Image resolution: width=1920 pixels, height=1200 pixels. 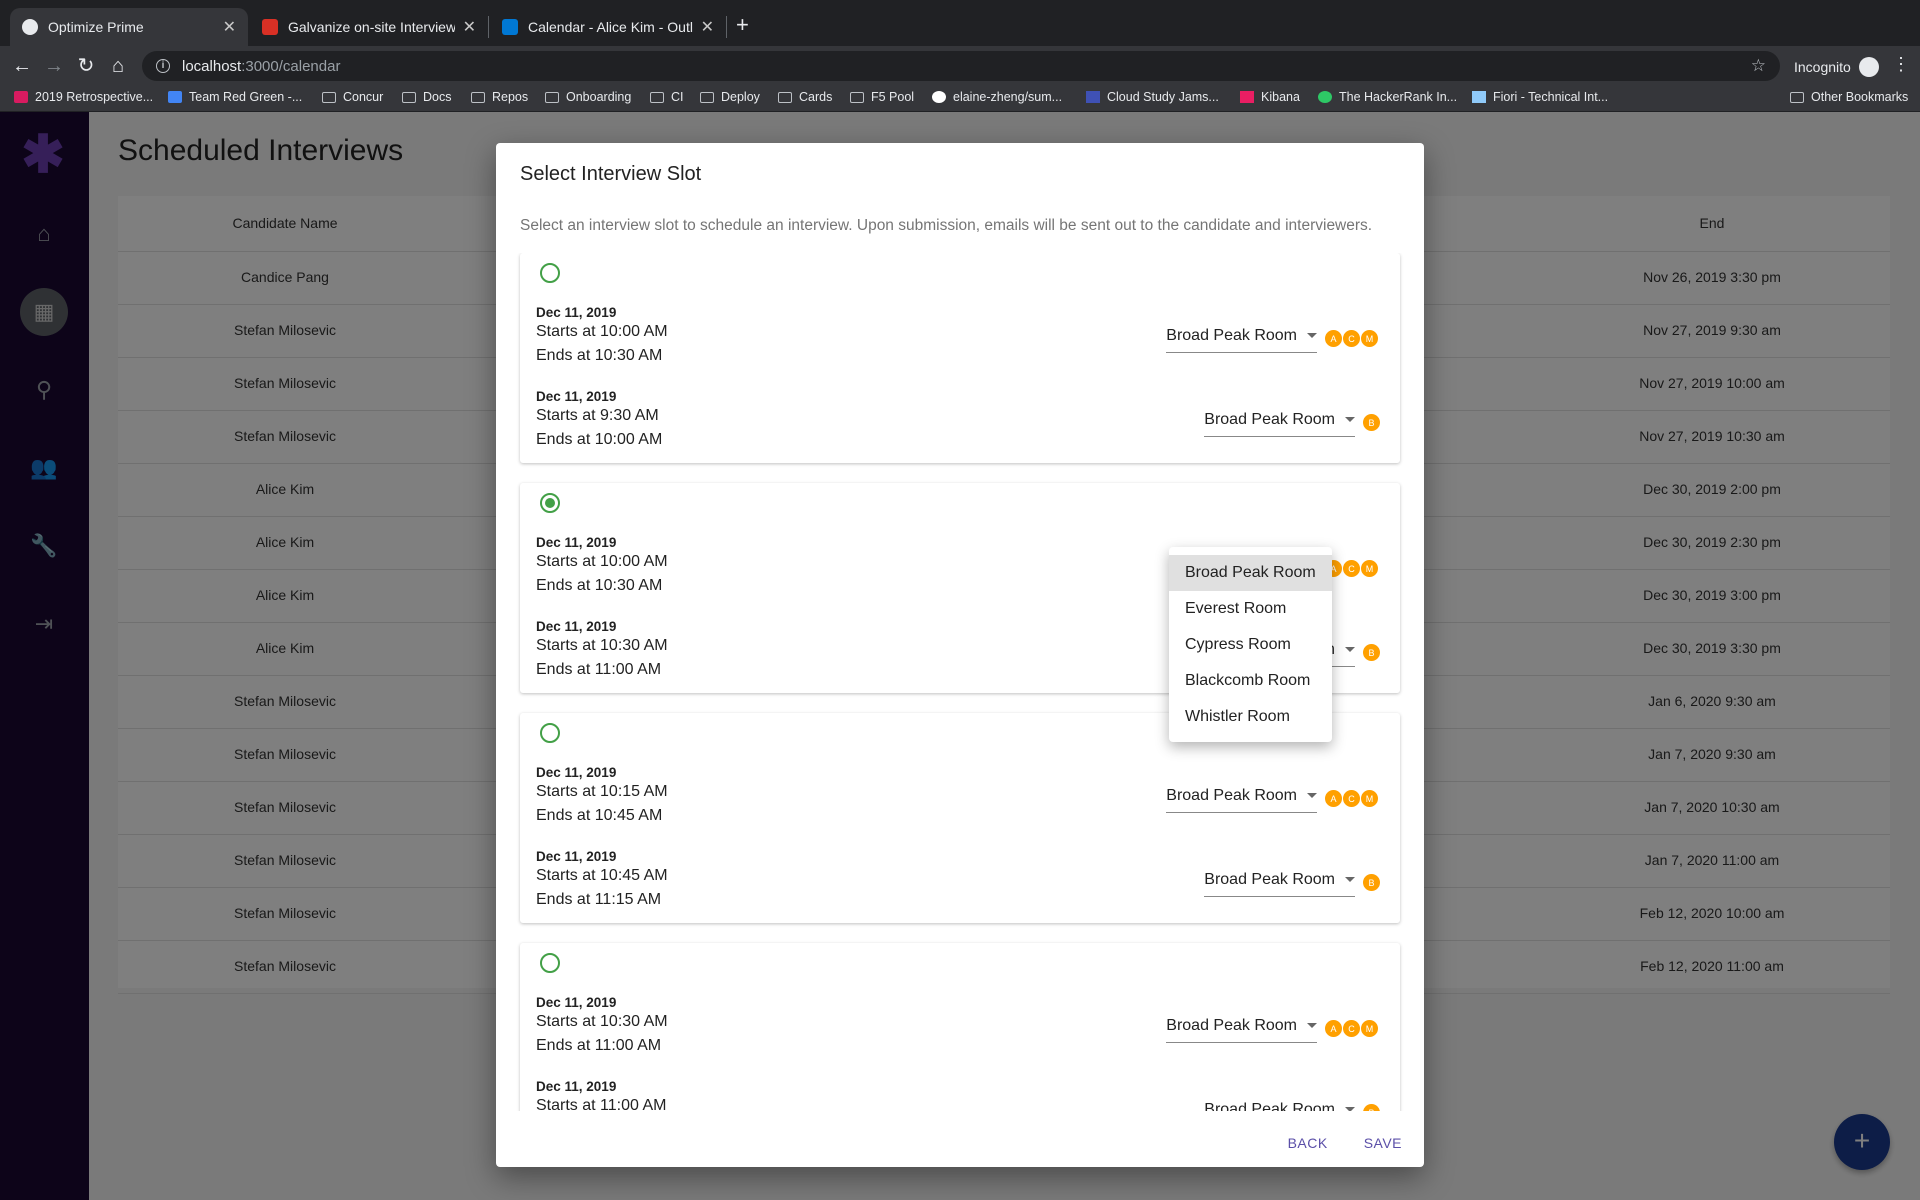 What do you see at coordinates (1250, 681) in the screenshot?
I see `room-option: Blackcomb Room` at bounding box center [1250, 681].